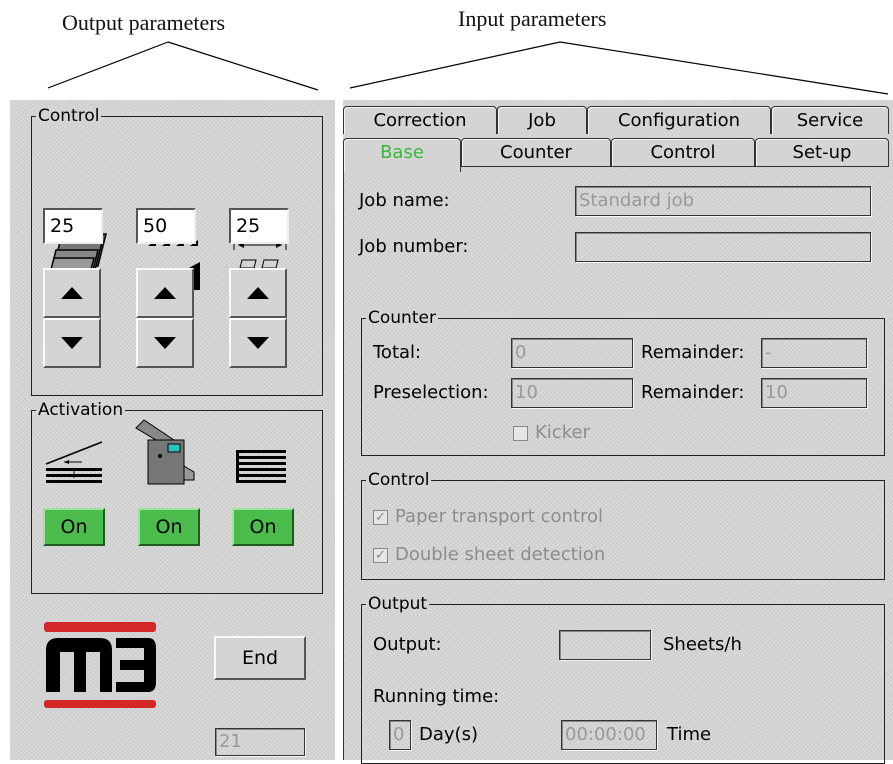  I want to click on tab-set-up: Set-up, so click(822, 152).